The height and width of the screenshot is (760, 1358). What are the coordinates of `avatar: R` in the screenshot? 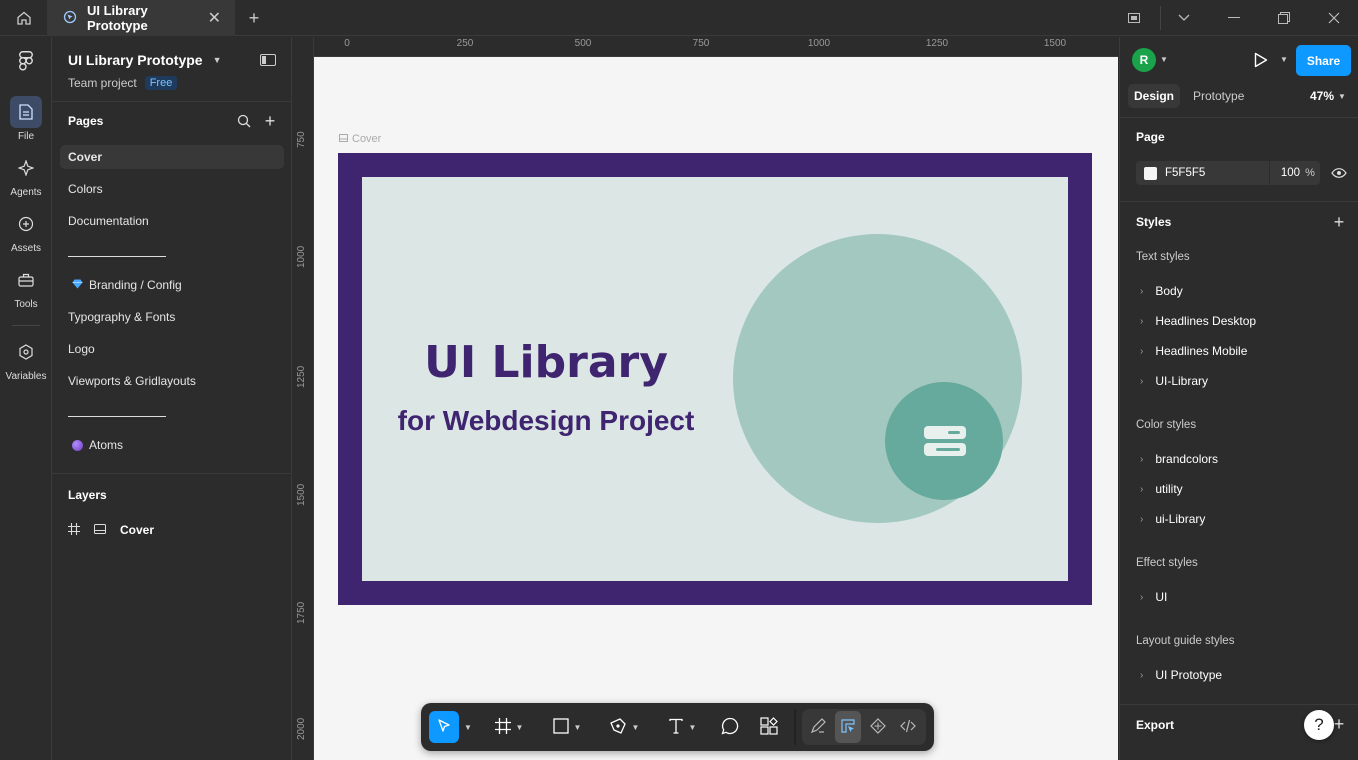 It's located at (1144, 60).